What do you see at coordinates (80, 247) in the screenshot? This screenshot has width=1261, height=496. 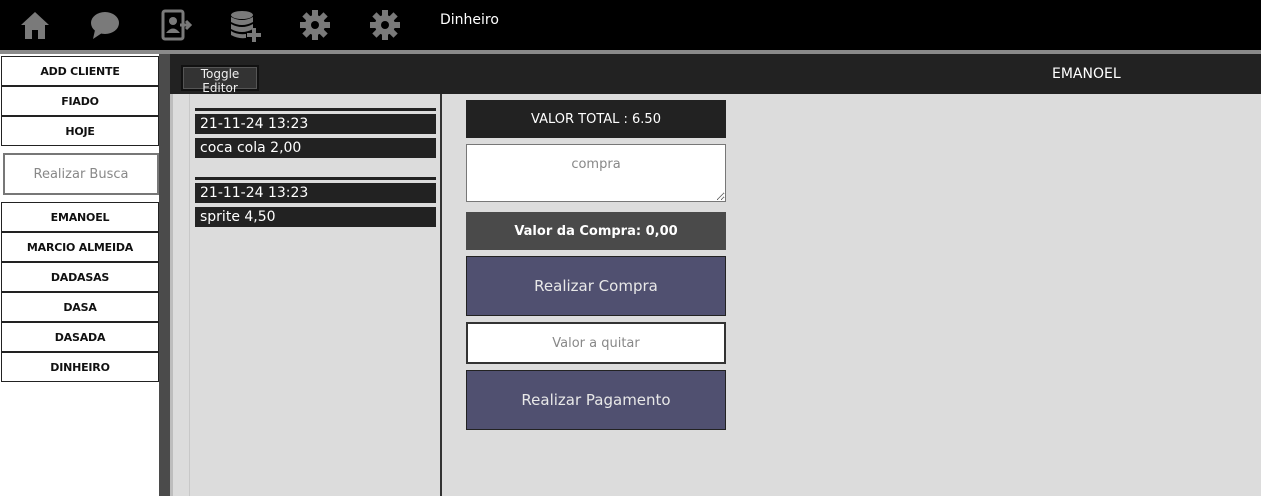 I see `client-item-marcio-almeida: MARCIO ALMEIDA` at bounding box center [80, 247].